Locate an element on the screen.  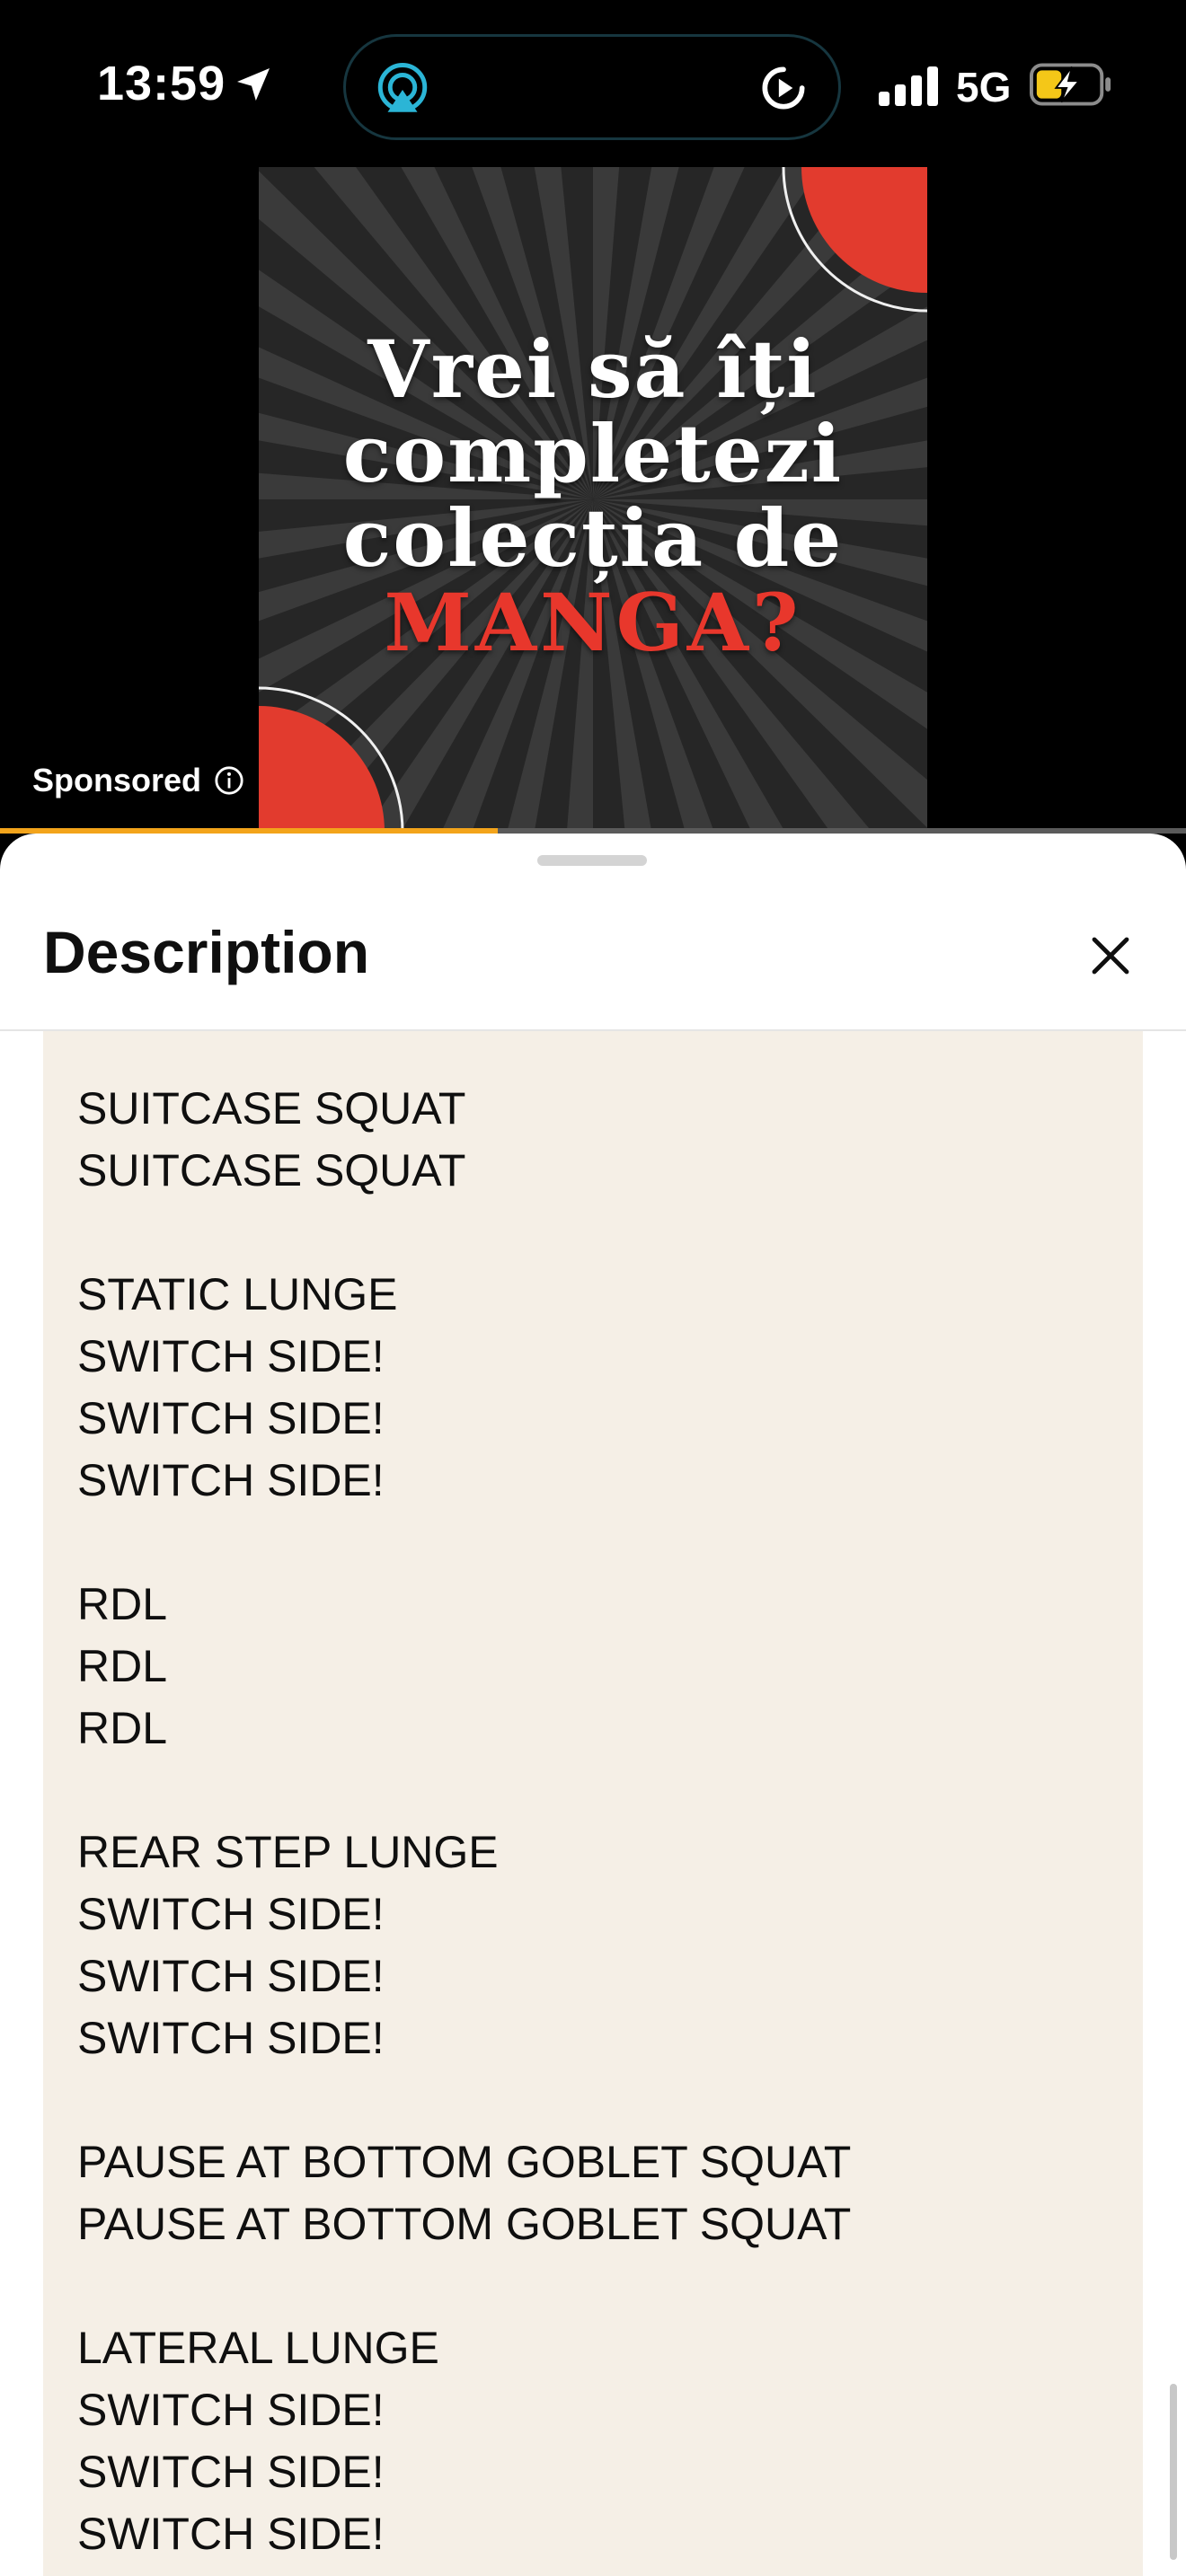
signal-icon is located at coordinates (908, 86).